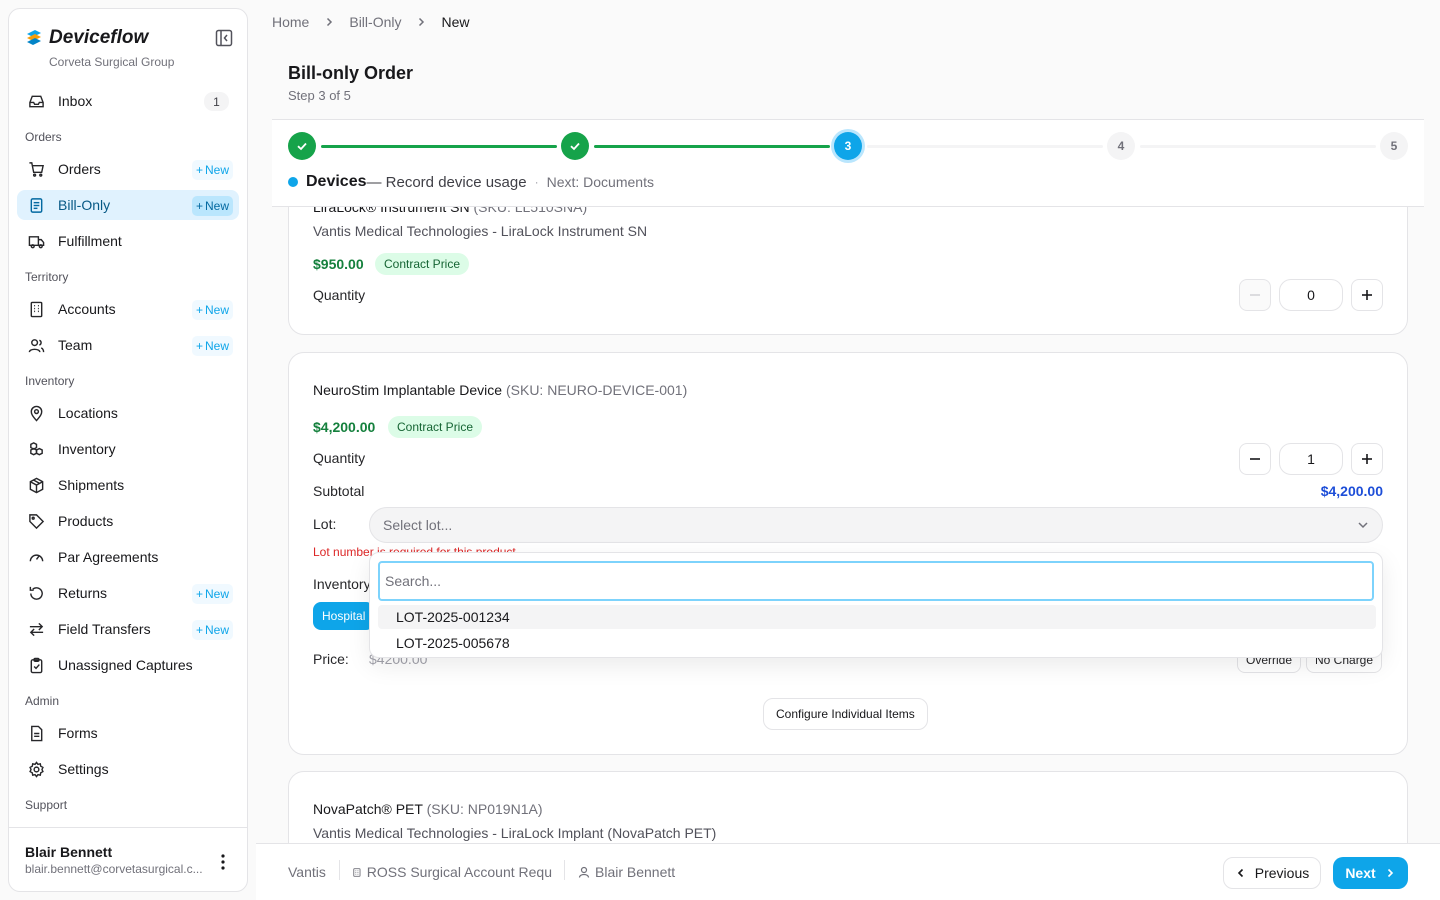  What do you see at coordinates (1121, 146) in the screenshot?
I see `step-4: 4` at bounding box center [1121, 146].